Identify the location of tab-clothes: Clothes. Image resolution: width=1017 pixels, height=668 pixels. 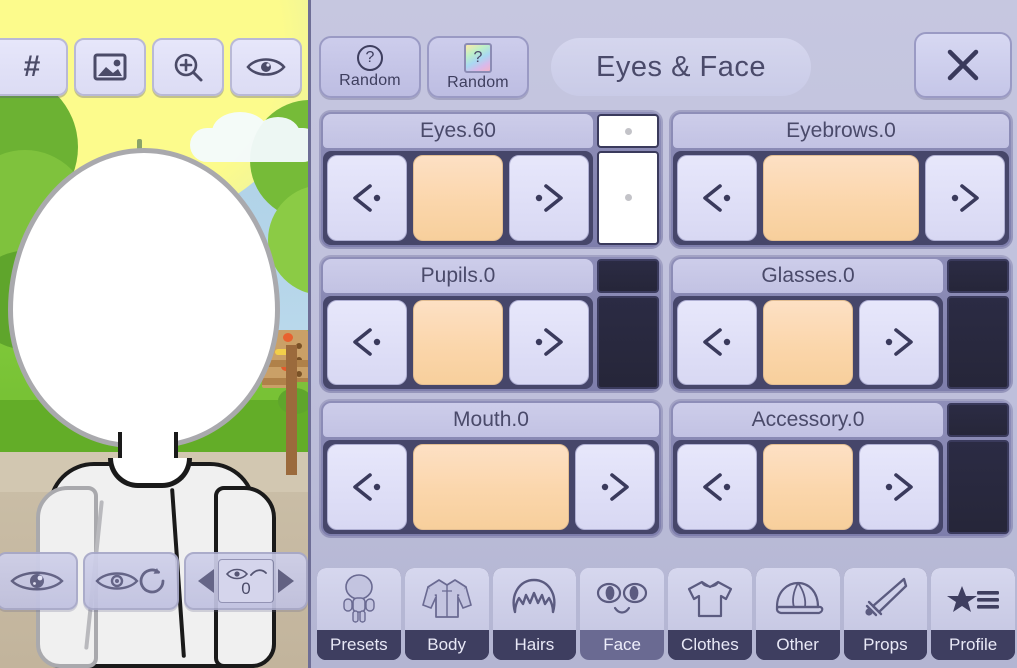
(710, 614).